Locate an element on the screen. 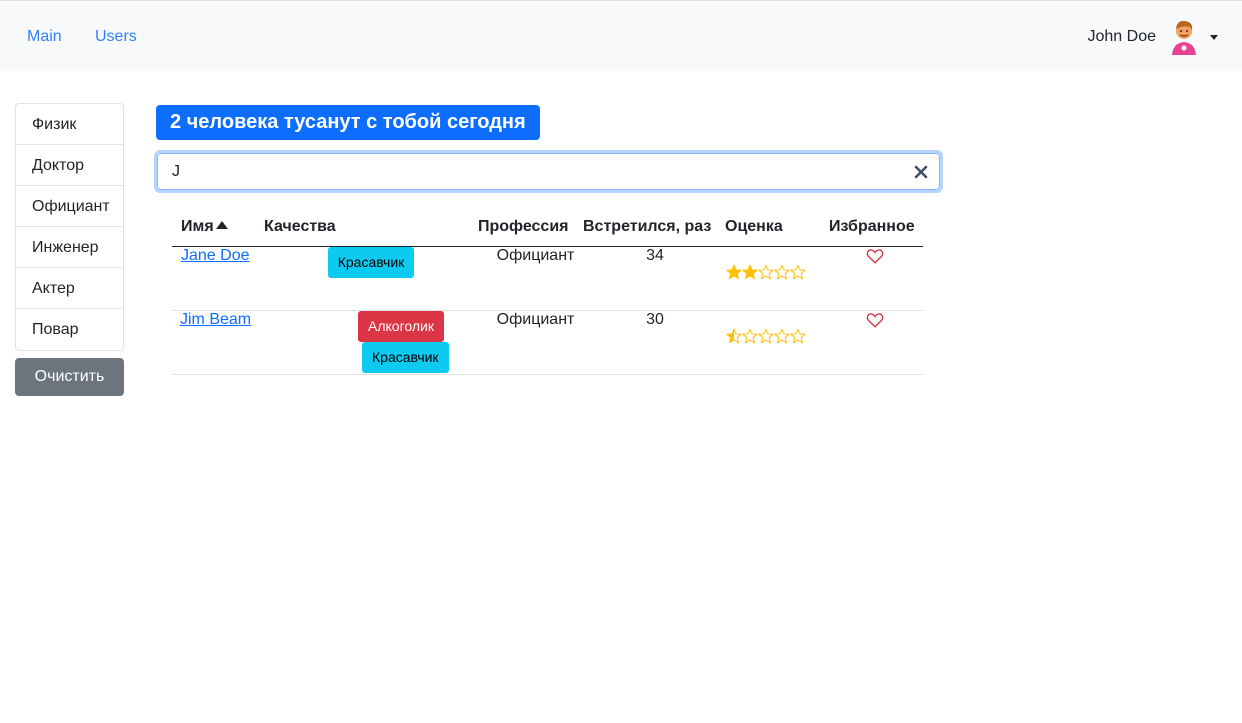 The width and height of the screenshot is (1242, 723). qualities-cell: АлкоголикКрасавчик is located at coordinates (371, 342).